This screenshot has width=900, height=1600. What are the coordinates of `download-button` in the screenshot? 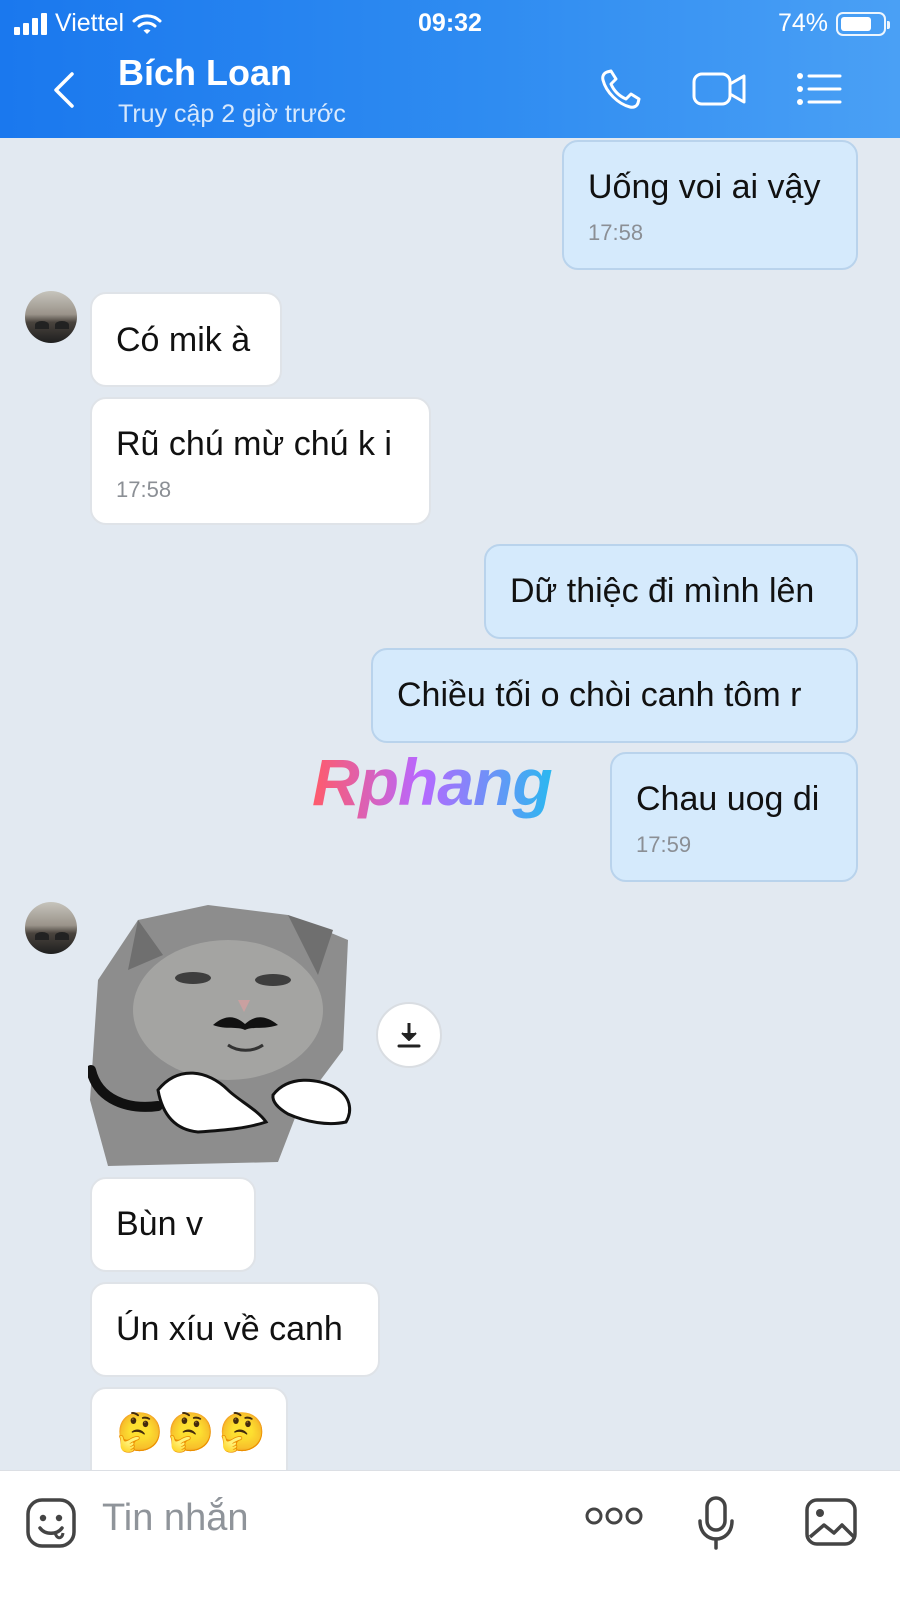 It's located at (409, 1035).